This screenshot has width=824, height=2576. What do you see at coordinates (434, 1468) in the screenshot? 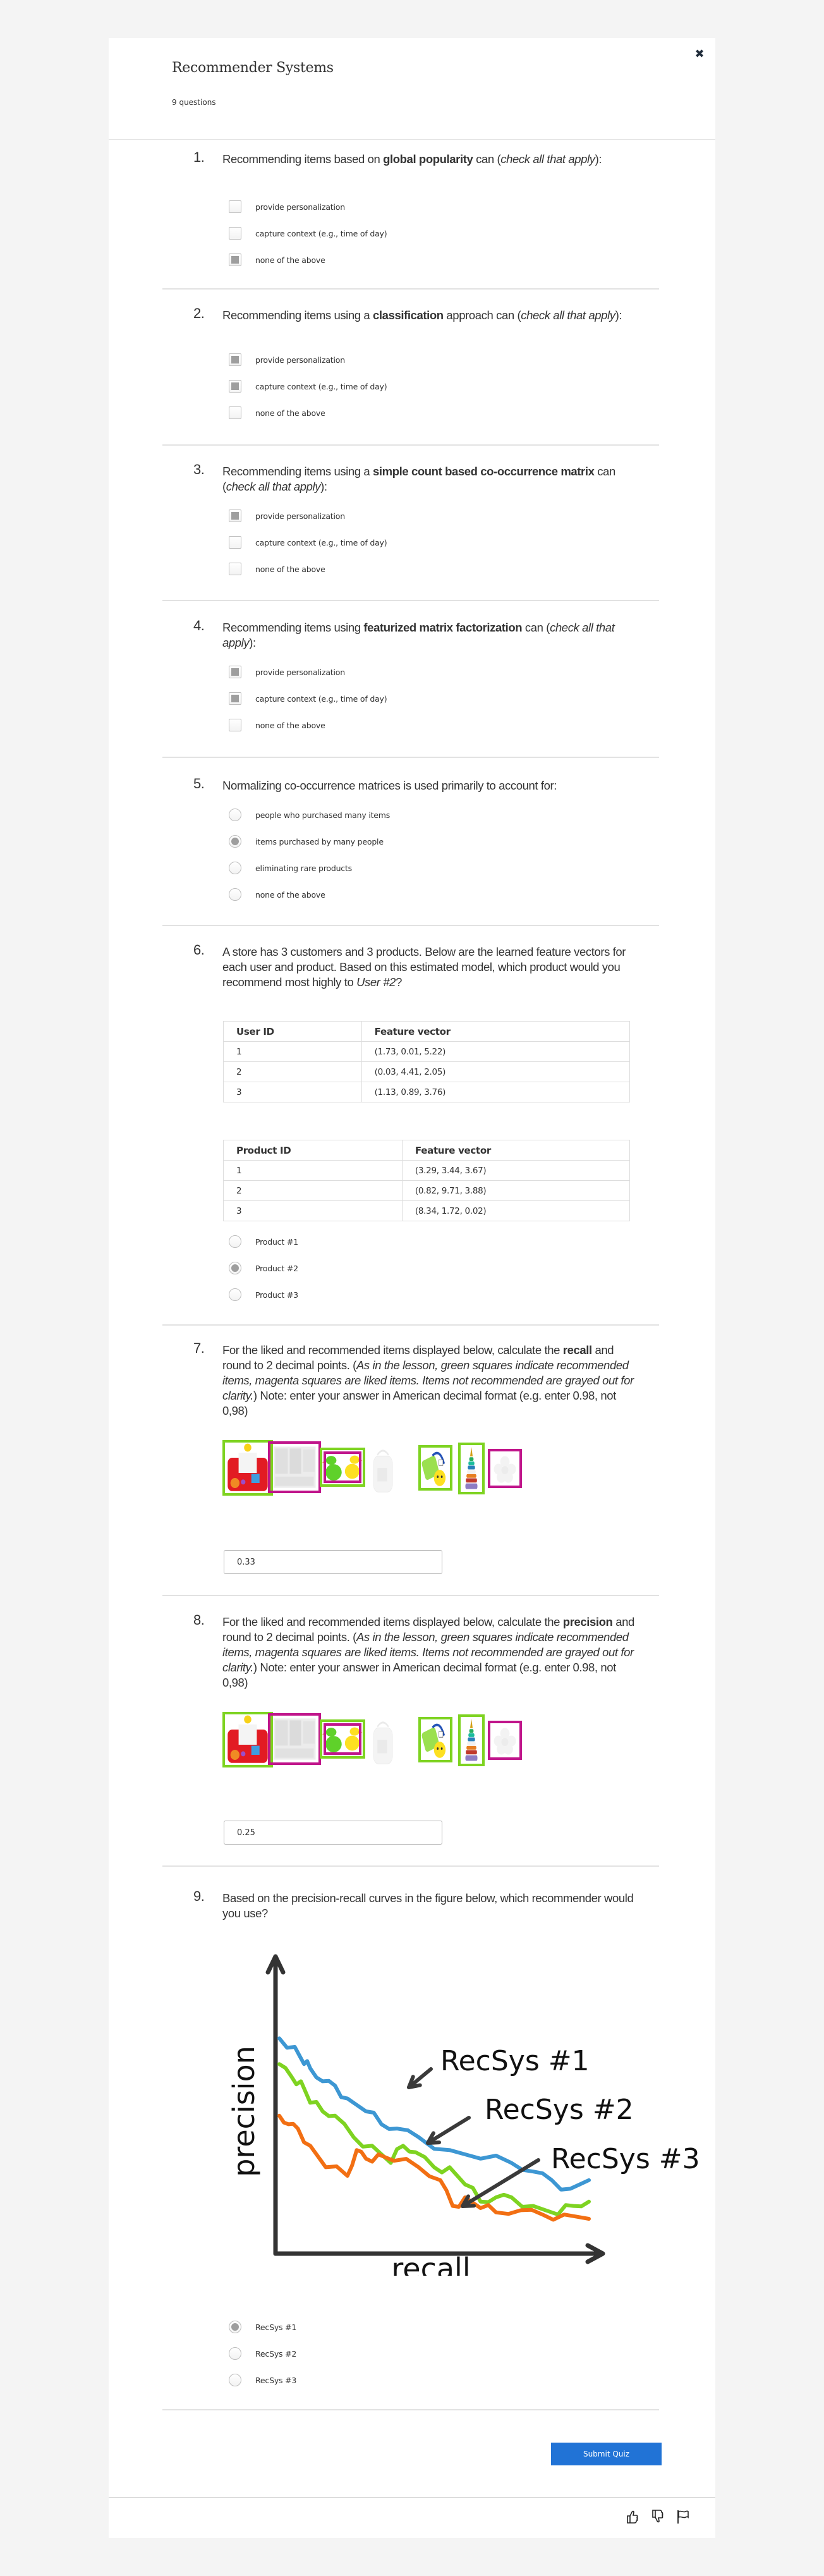
I see `caterpillar-toy-image` at bounding box center [434, 1468].